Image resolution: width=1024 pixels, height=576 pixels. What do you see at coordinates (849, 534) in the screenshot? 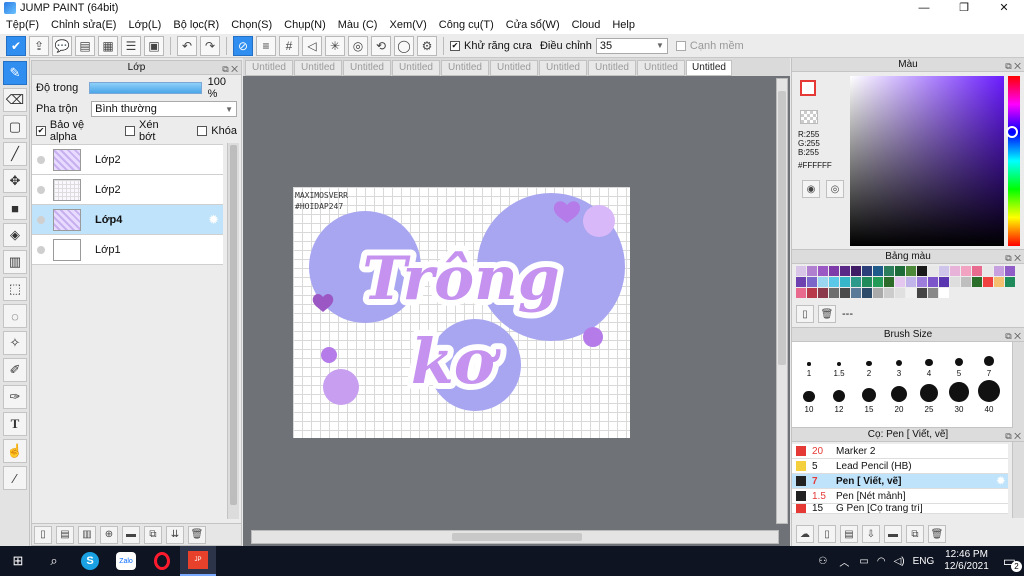
I see `brush-menu-icon: ▤` at bounding box center [849, 534].